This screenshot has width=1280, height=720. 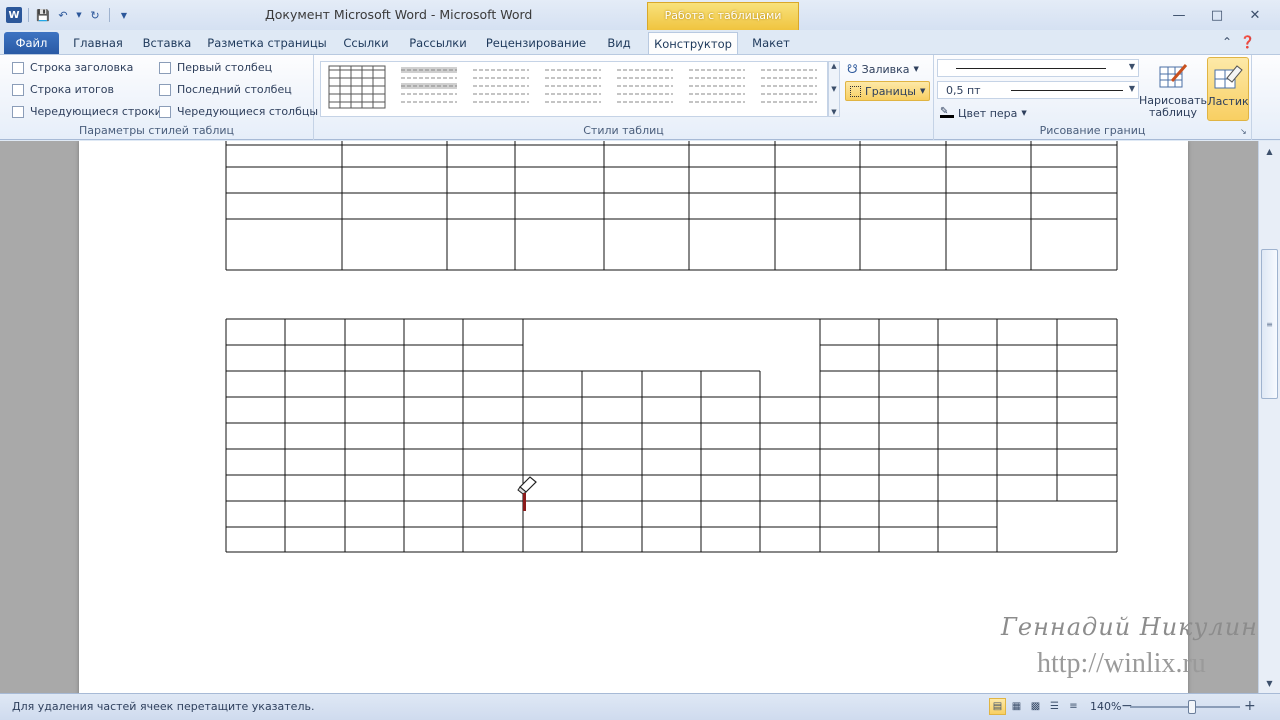 What do you see at coordinates (1191, 707) in the screenshot?
I see `zoom-slider-thumb` at bounding box center [1191, 707].